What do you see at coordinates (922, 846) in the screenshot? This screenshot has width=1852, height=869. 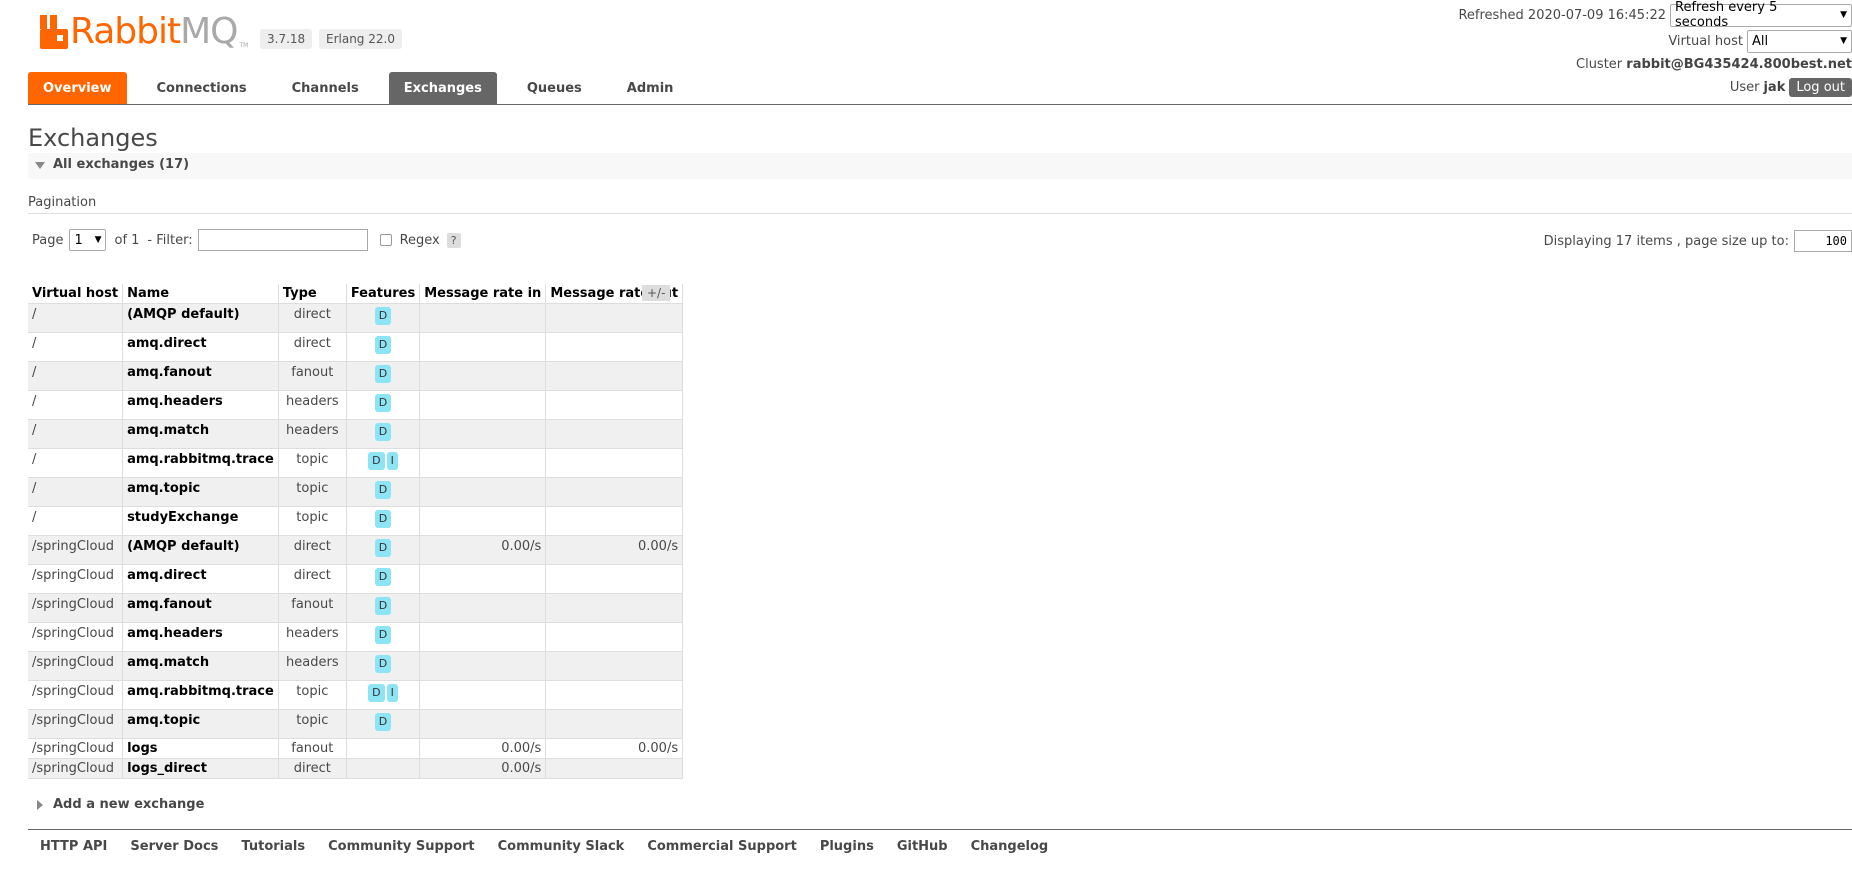 I see `footer-link: GitHub` at bounding box center [922, 846].